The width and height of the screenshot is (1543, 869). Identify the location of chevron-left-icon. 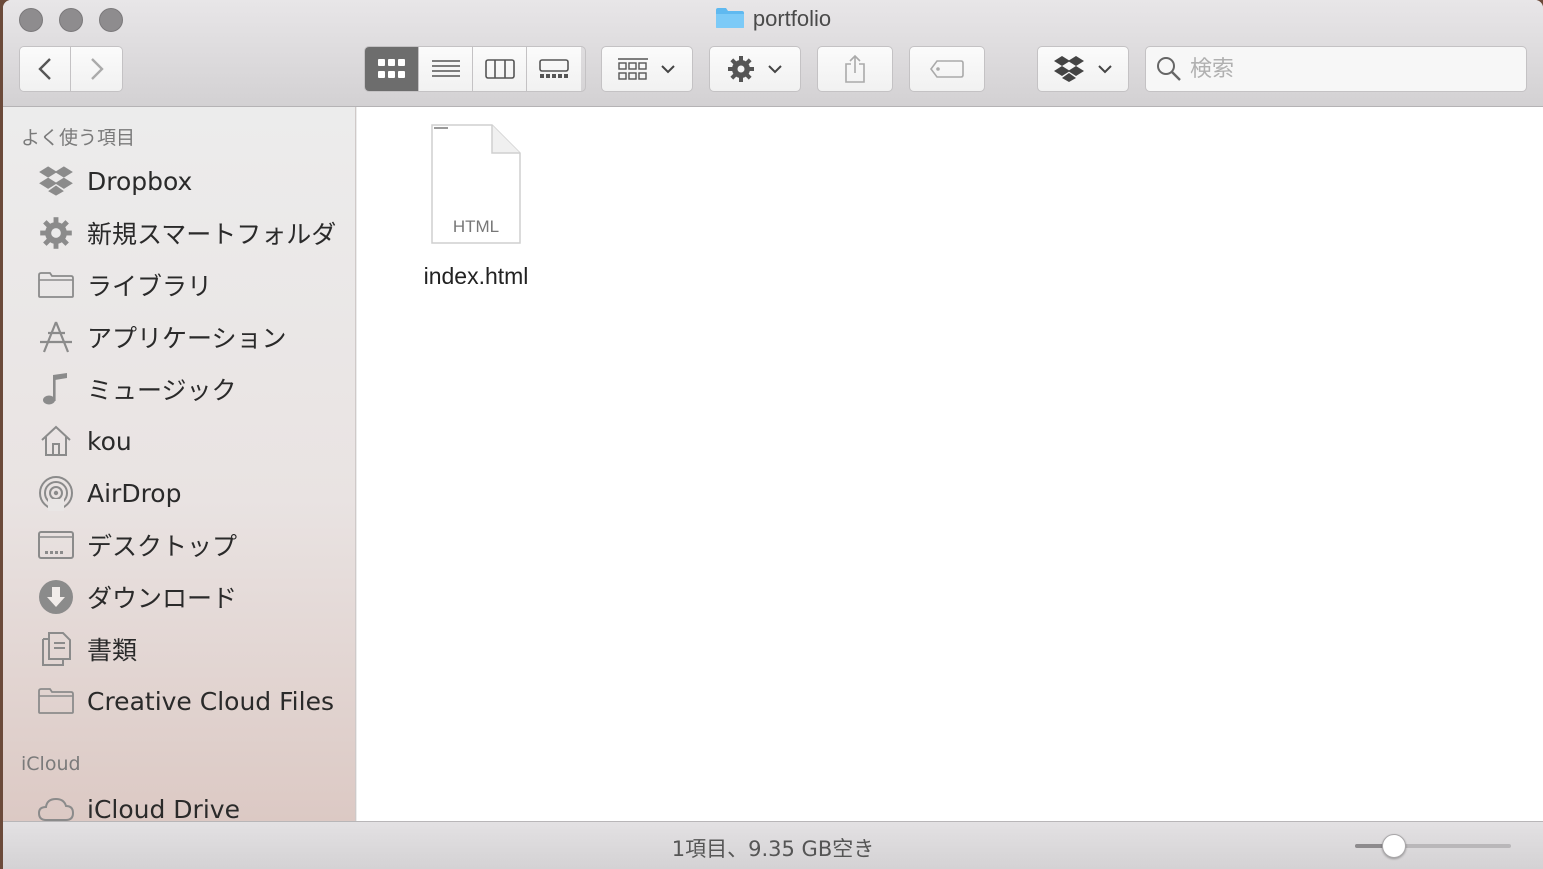
(44, 69).